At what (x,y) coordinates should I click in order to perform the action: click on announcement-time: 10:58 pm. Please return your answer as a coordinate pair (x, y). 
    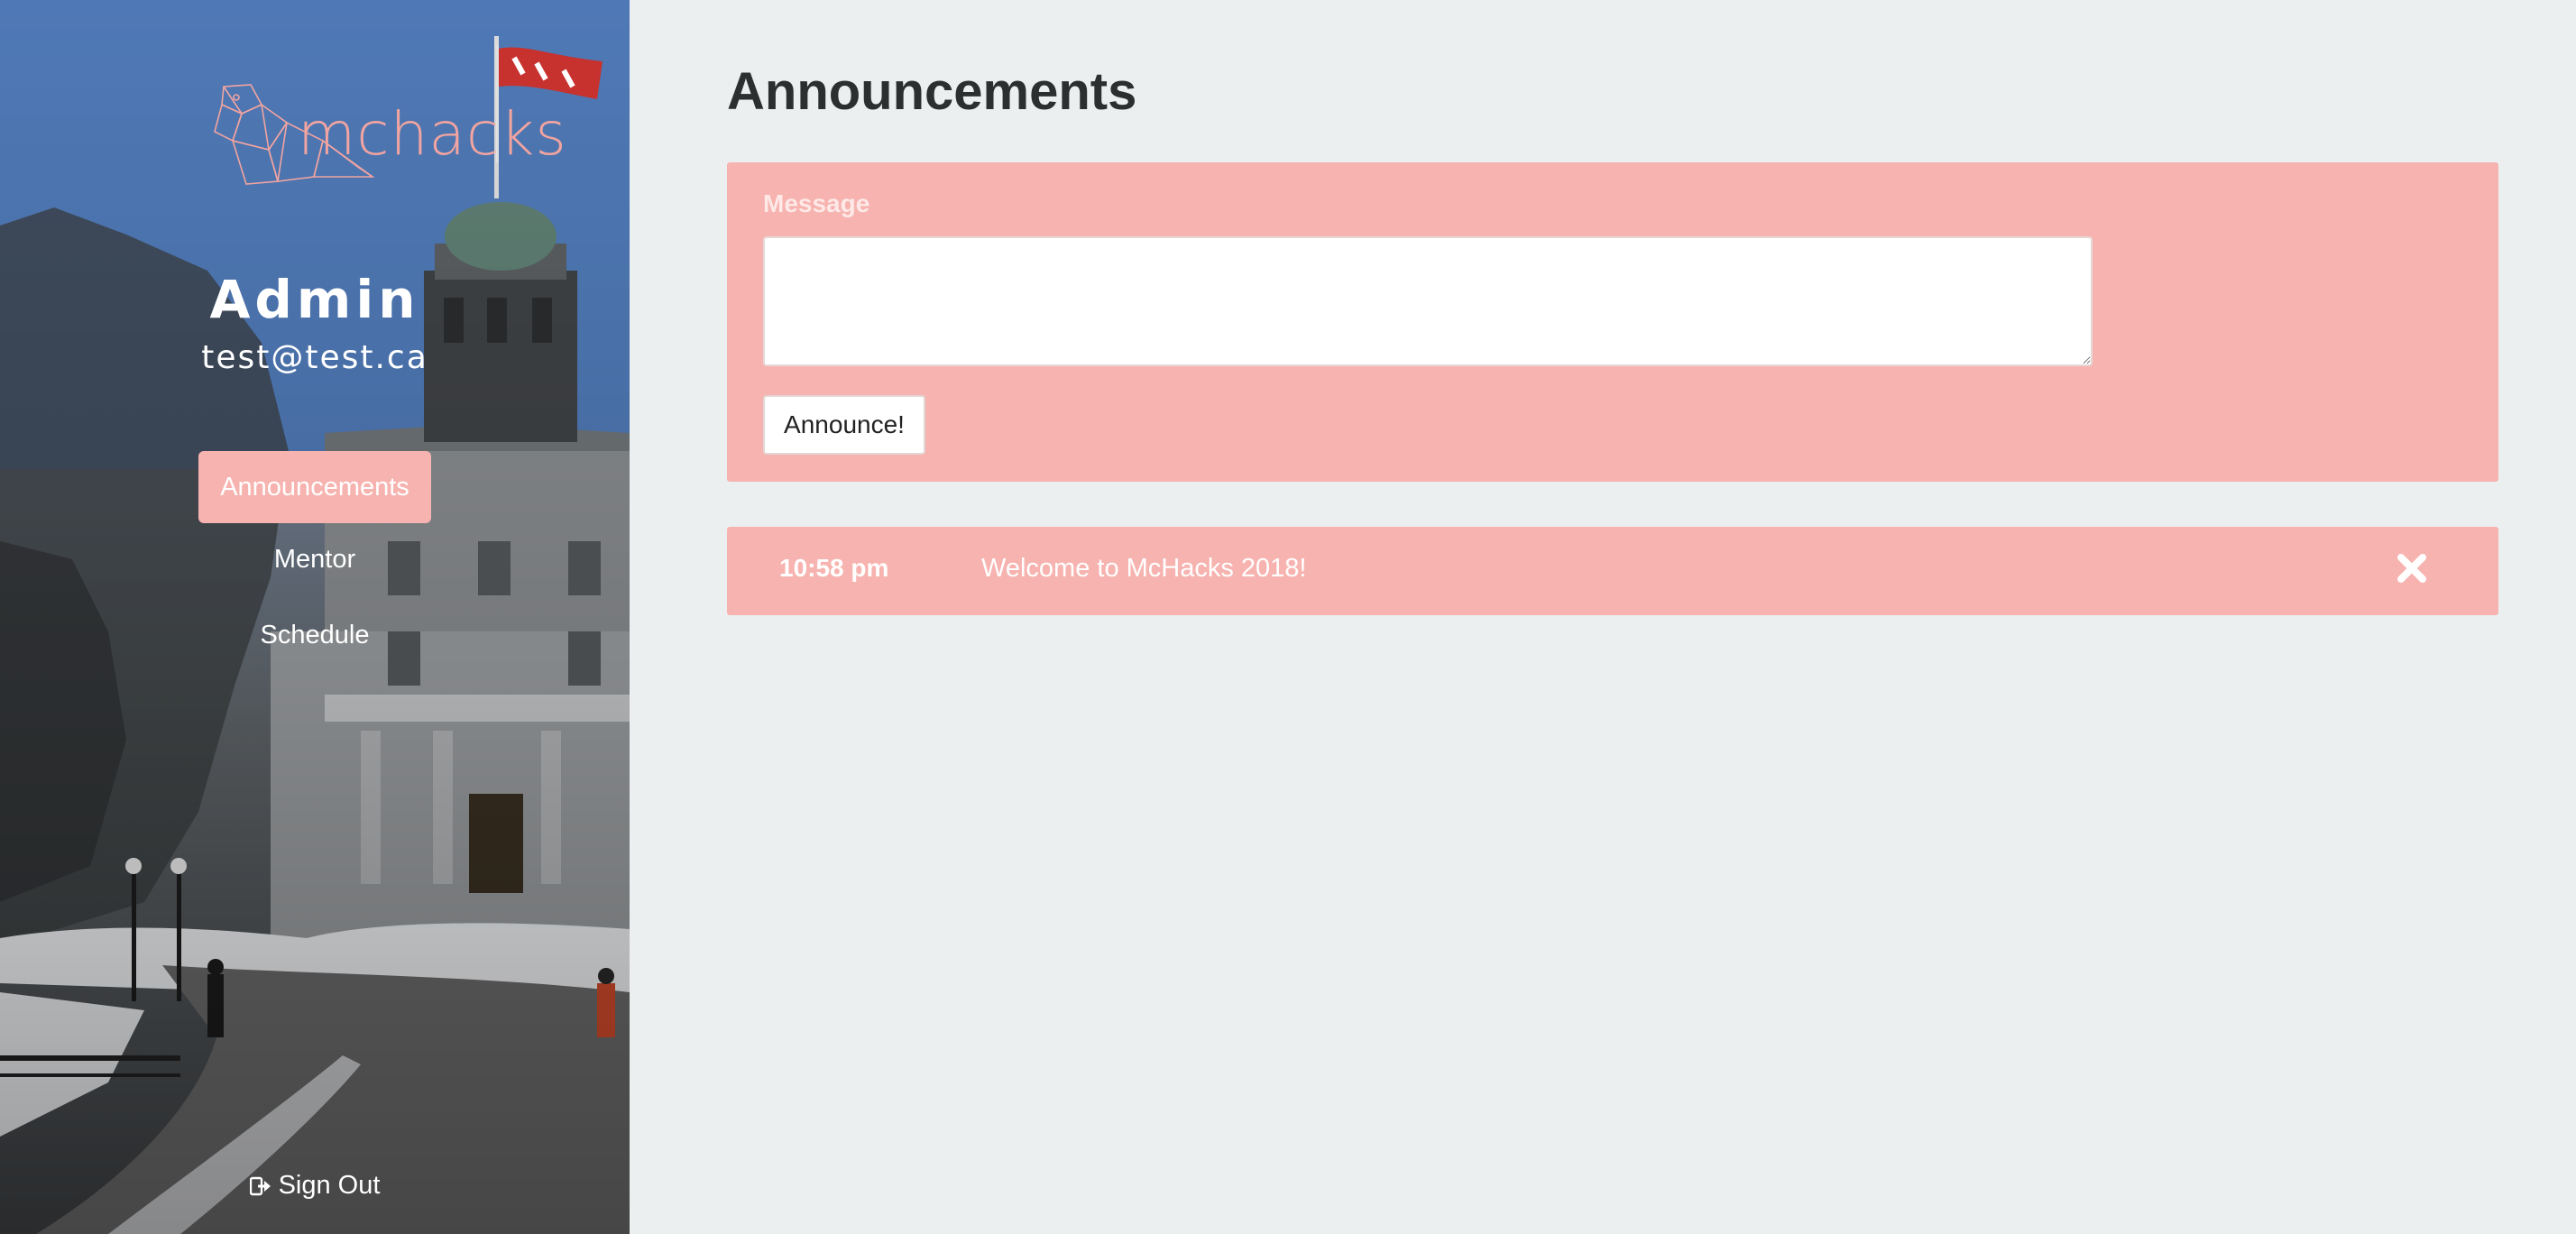
    Looking at the image, I should click on (834, 568).